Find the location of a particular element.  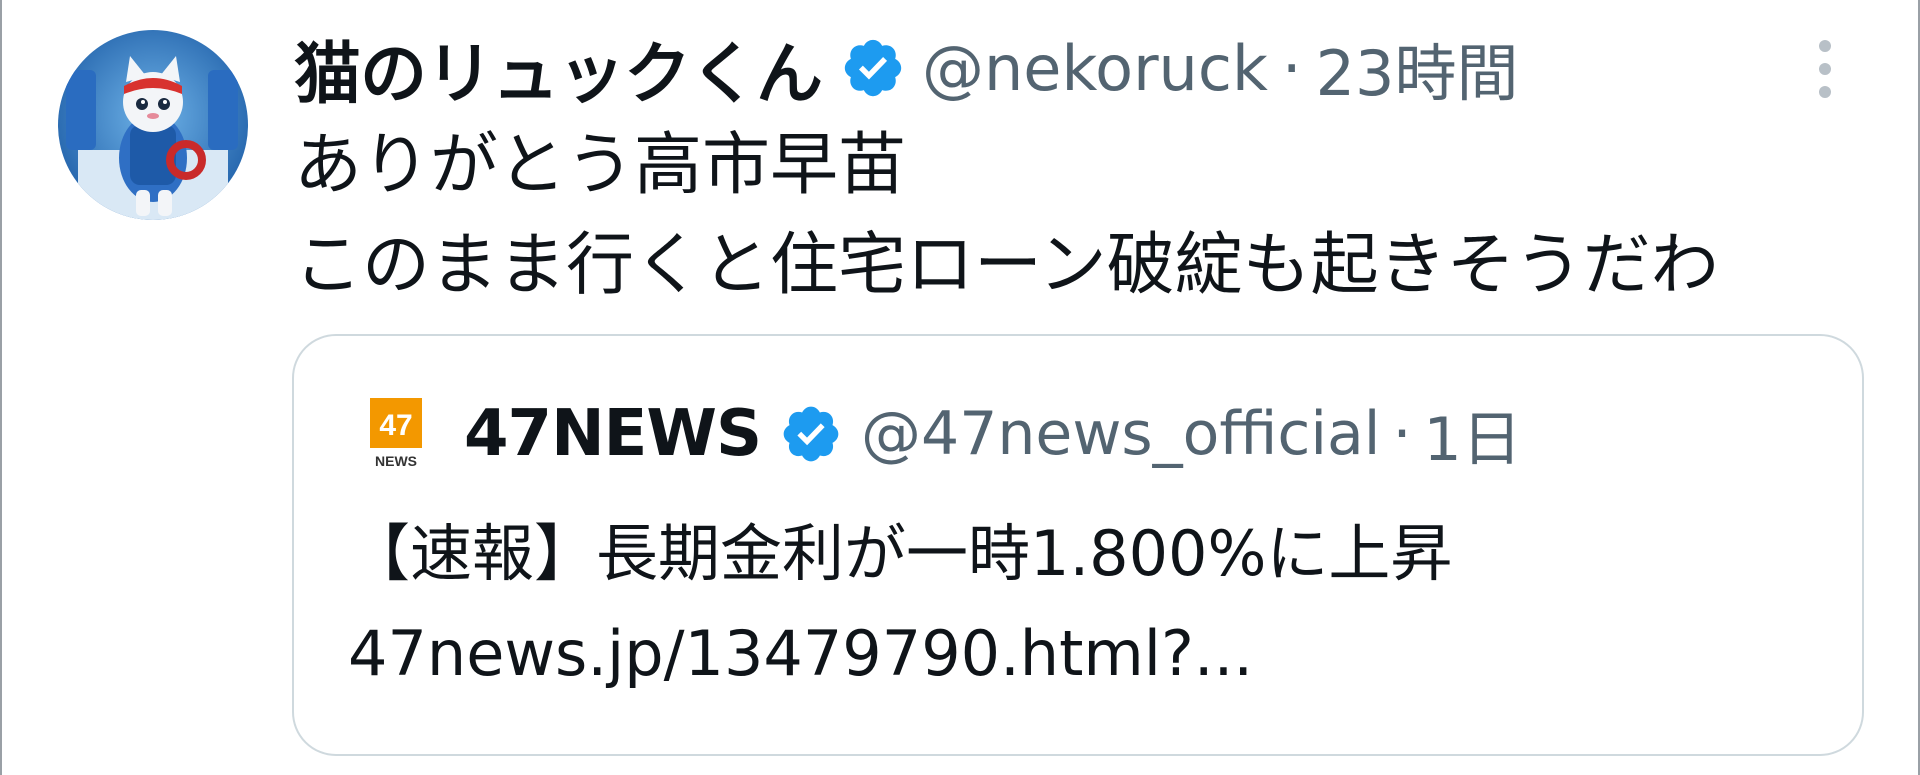

47news-logo-icon: 47 NEWS is located at coordinates (396, 434).